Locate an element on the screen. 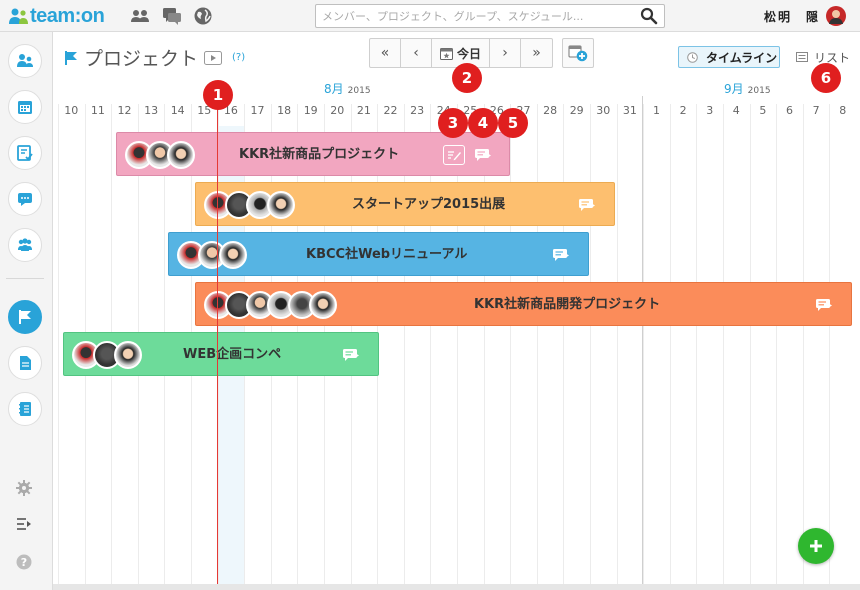 The image size is (860, 590). create-project-fab is located at coordinates (816, 546).